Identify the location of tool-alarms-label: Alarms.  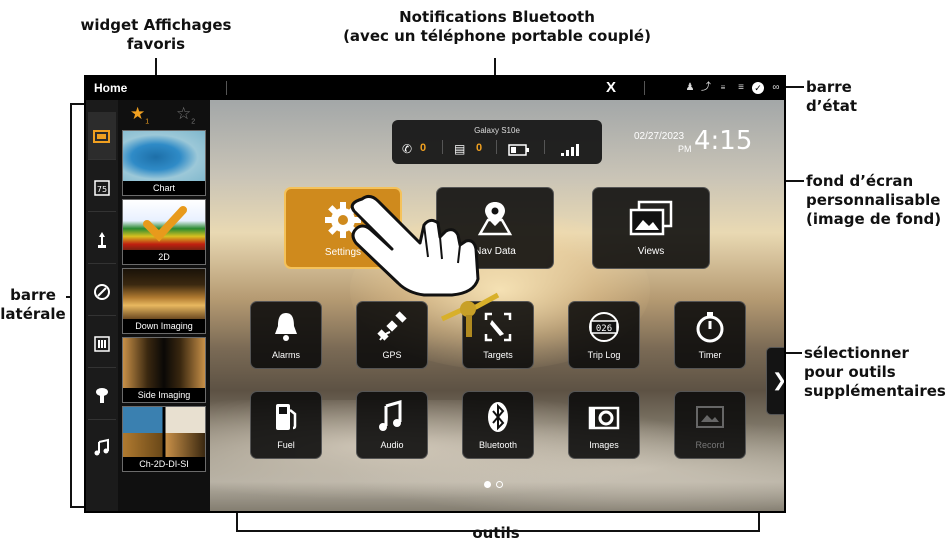
(285, 355).